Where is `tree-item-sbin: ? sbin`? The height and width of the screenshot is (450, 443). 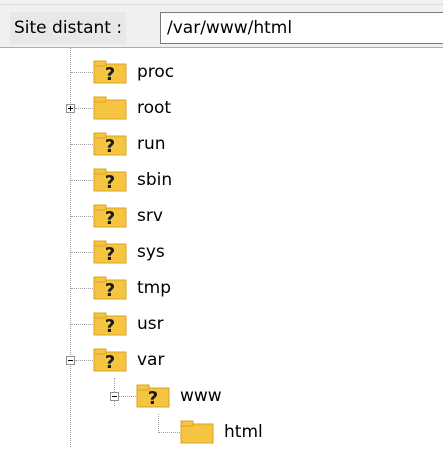 tree-item-sbin: ? sbin is located at coordinates (221, 180).